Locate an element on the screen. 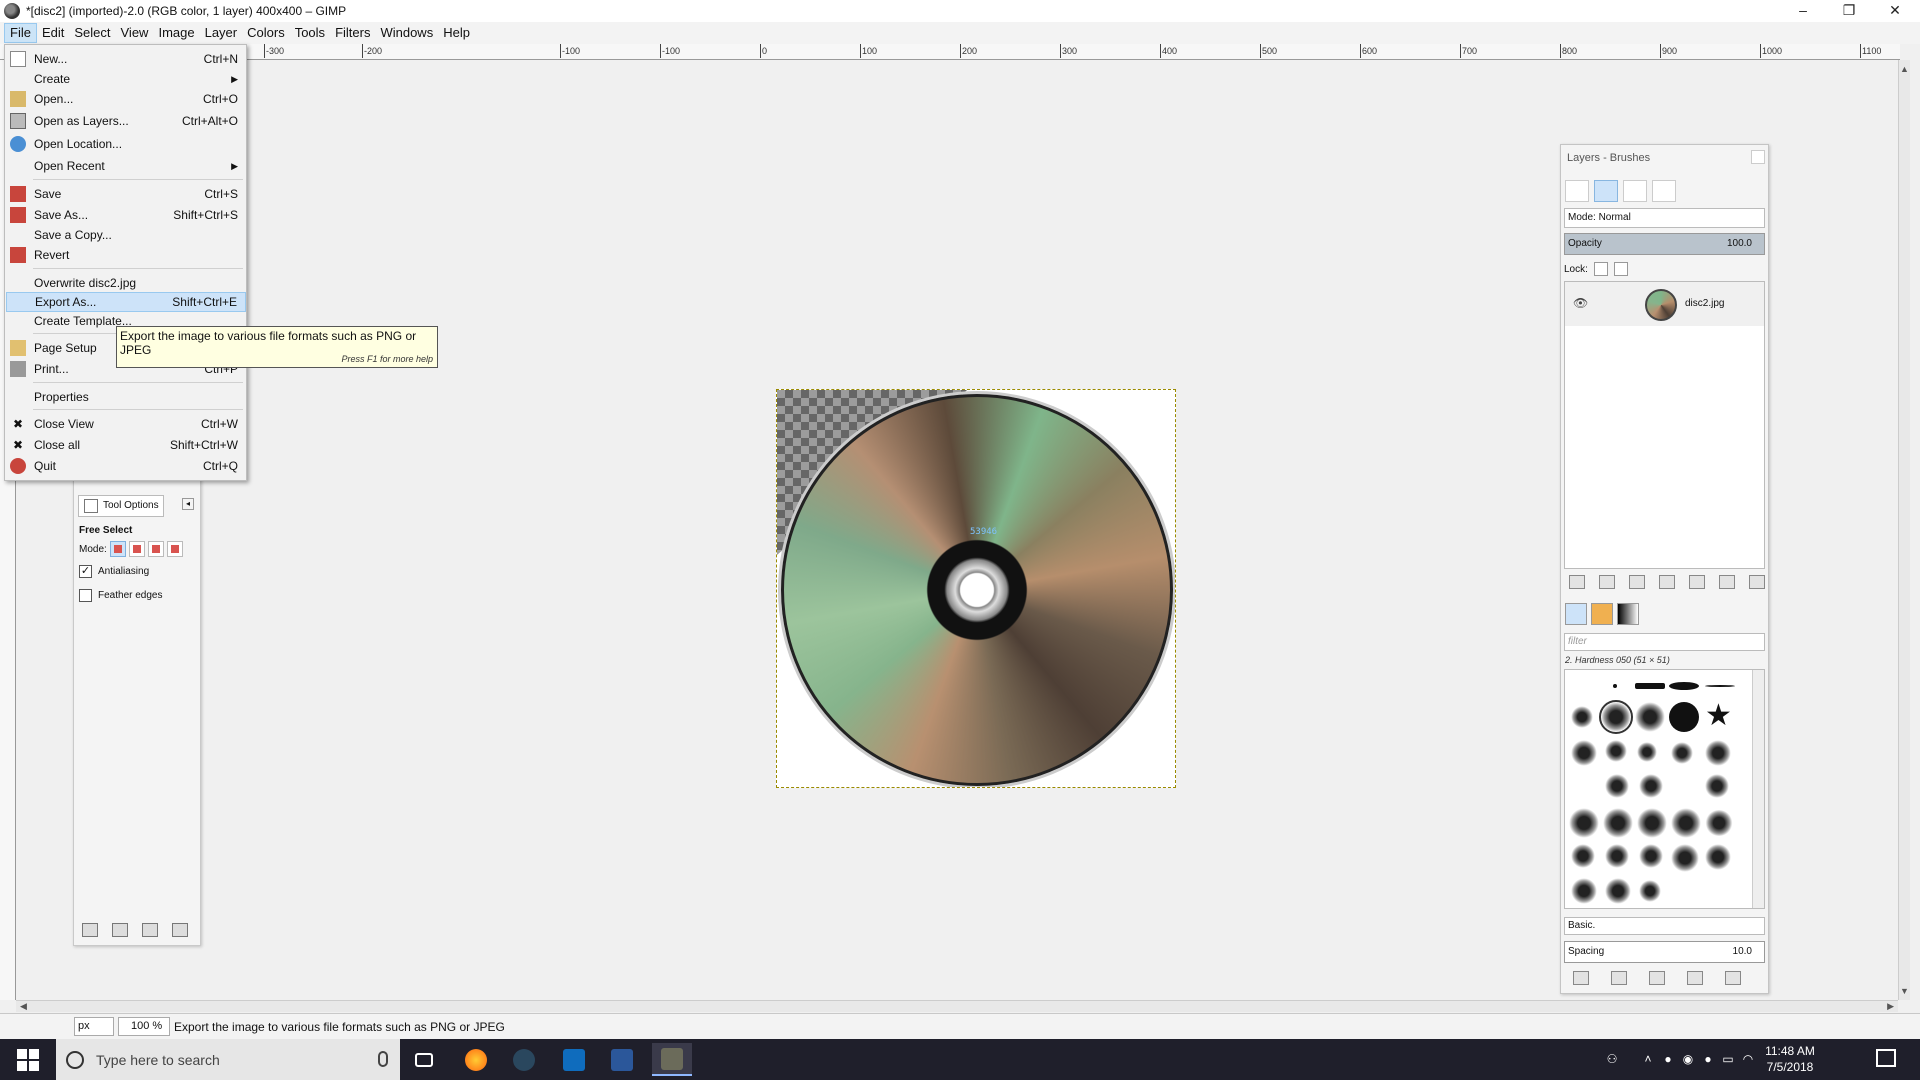 The image size is (1920, 1080). image-boundary: 53946 is located at coordinates (976, 588).